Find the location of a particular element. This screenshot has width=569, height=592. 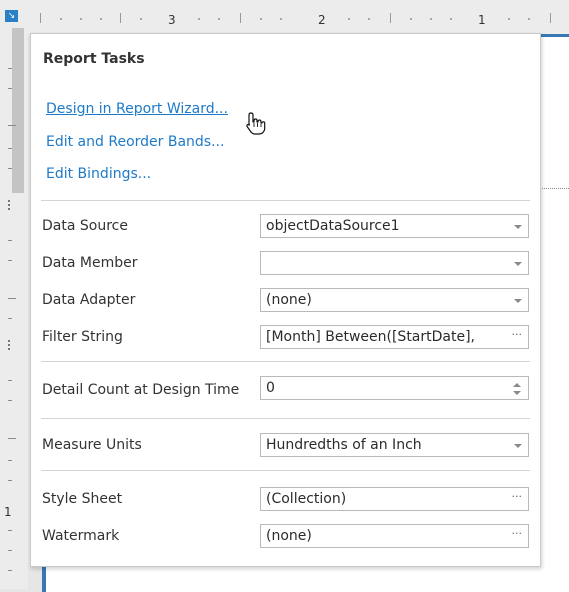

filter-string-label: Filter String is located at coordinates (82, 337).